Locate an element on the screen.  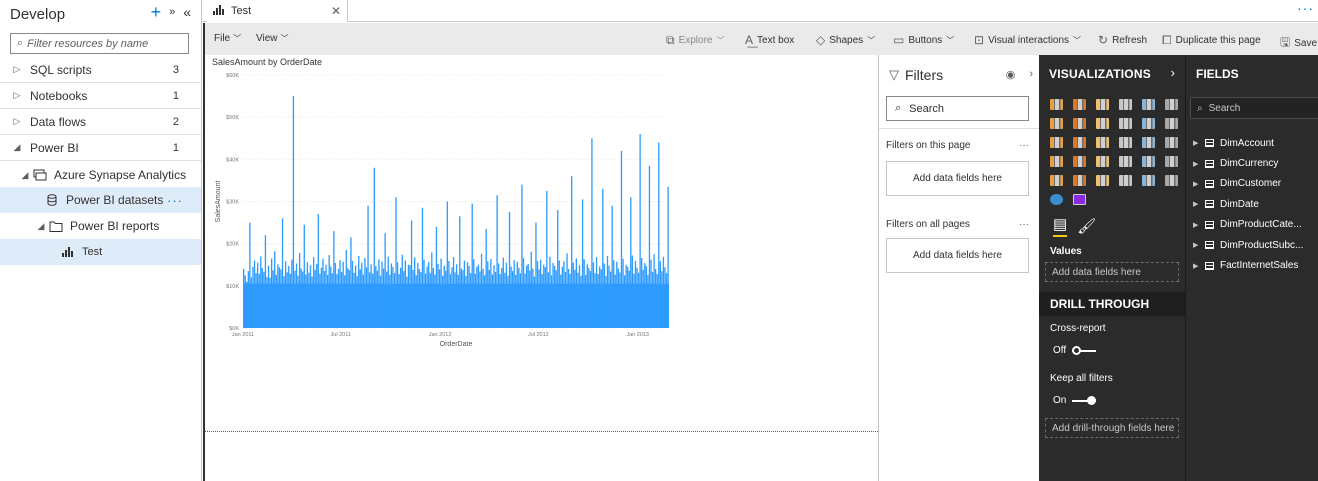
tab-test: Test ✕ is located at coordinates (277, 11).